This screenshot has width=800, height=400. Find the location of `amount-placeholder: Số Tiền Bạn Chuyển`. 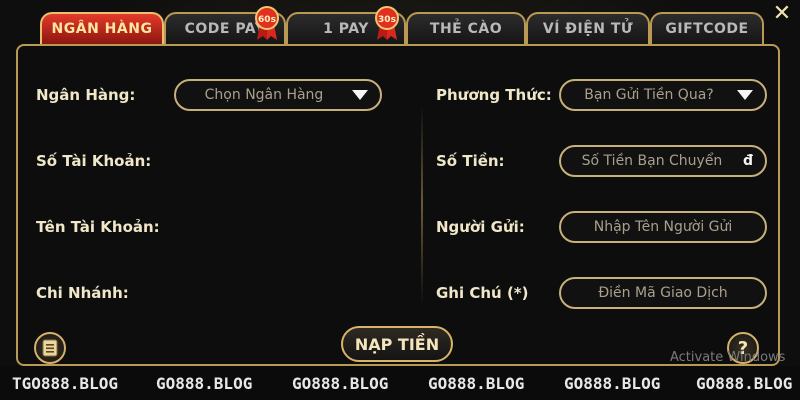

amount-placeholder: Số Tiền Bạn Chuyển is located at coordinates (652, 161).